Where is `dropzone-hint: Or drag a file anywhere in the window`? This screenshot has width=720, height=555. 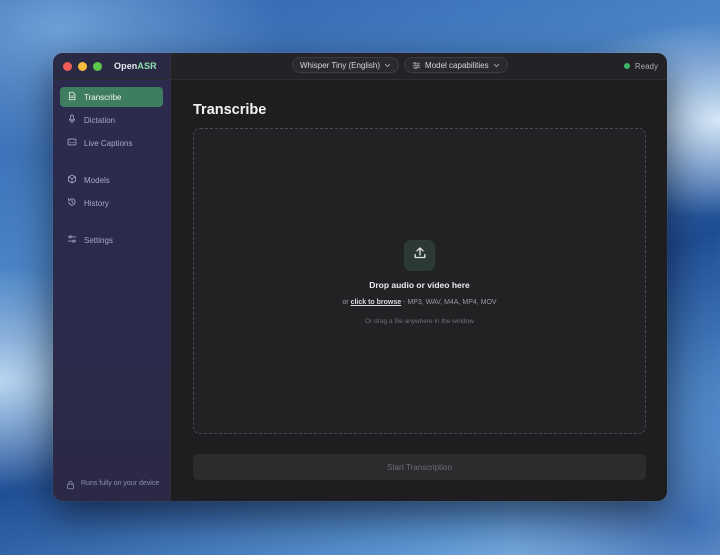
dropzone-hint: Or drag a file anywhere in the window is located at coordinates (419, 321).